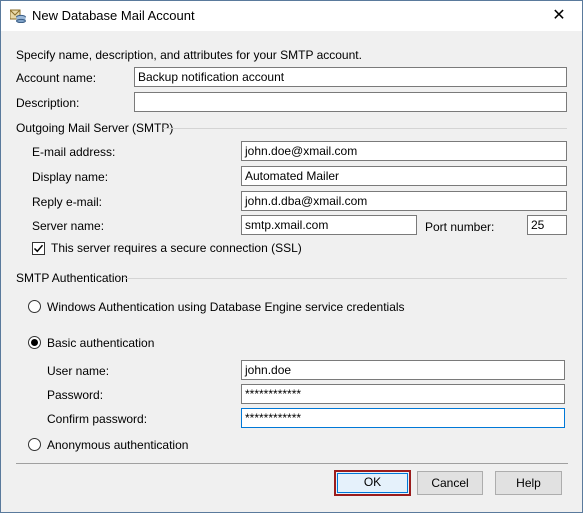  What do you see at coordinates (547, 225) in the screenshot?
I see `port-number-input: 25` at bounding box center [547, 225].